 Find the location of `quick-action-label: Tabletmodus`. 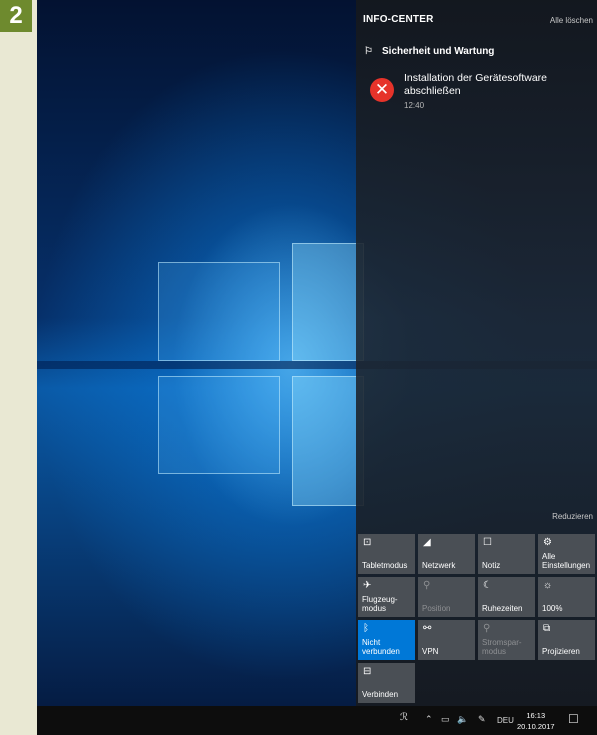

quick-action-label: Tabletmodus is located at coordinates (385, 565).